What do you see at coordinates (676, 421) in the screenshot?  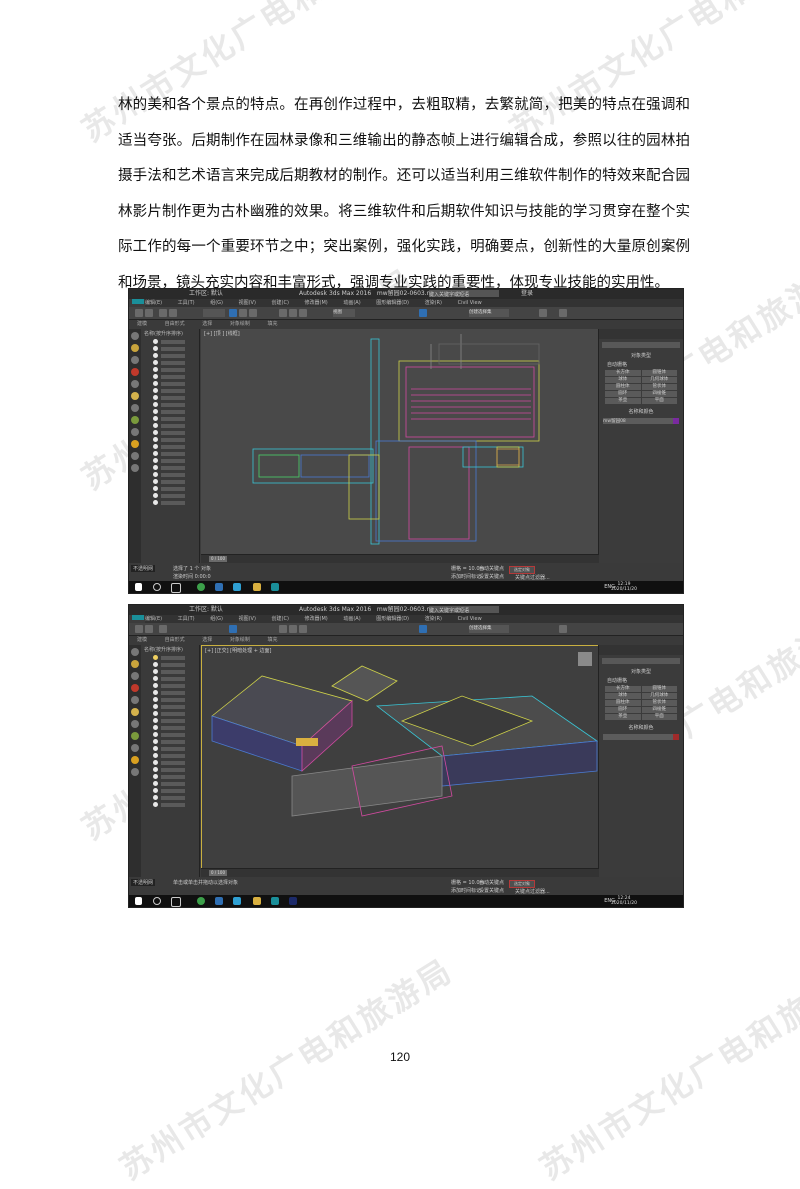 I see `color-swatch` at bounding box center [676, 421].